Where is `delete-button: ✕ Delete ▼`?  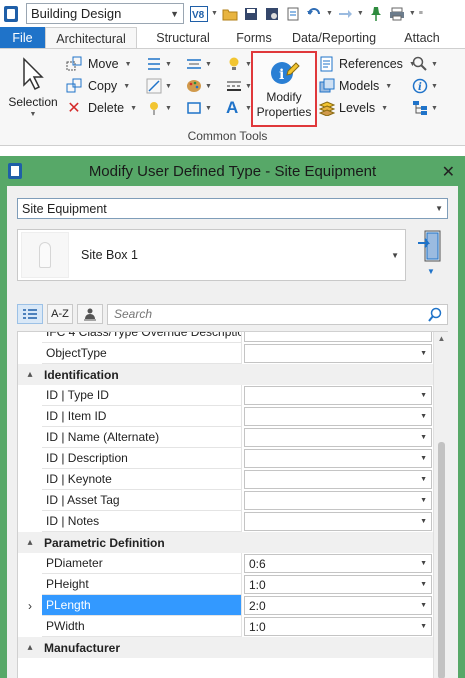 delete-button: ✕ Delete ▼ is located at coordinates (101, 108).